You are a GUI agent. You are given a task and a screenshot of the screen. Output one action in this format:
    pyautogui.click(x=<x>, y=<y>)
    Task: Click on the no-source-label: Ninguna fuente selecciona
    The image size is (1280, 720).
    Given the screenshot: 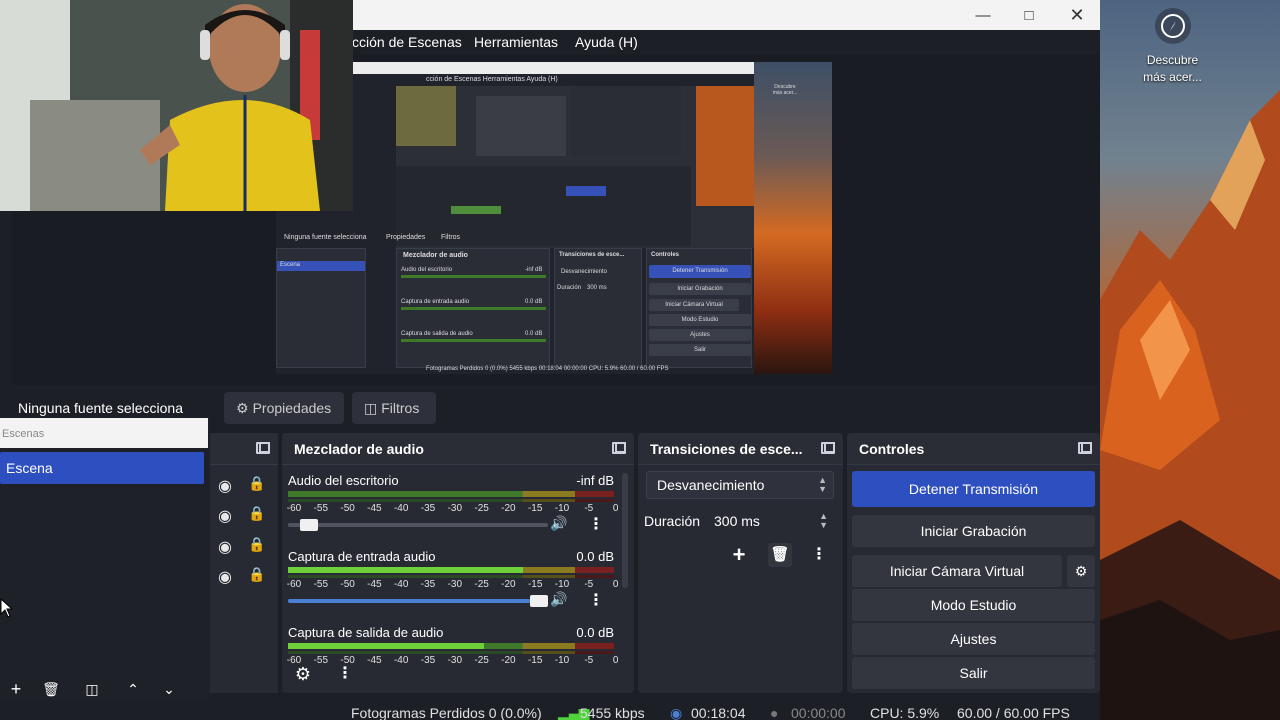 What is the action you would take?
    pyautogui.click(x=101, y=408)
    